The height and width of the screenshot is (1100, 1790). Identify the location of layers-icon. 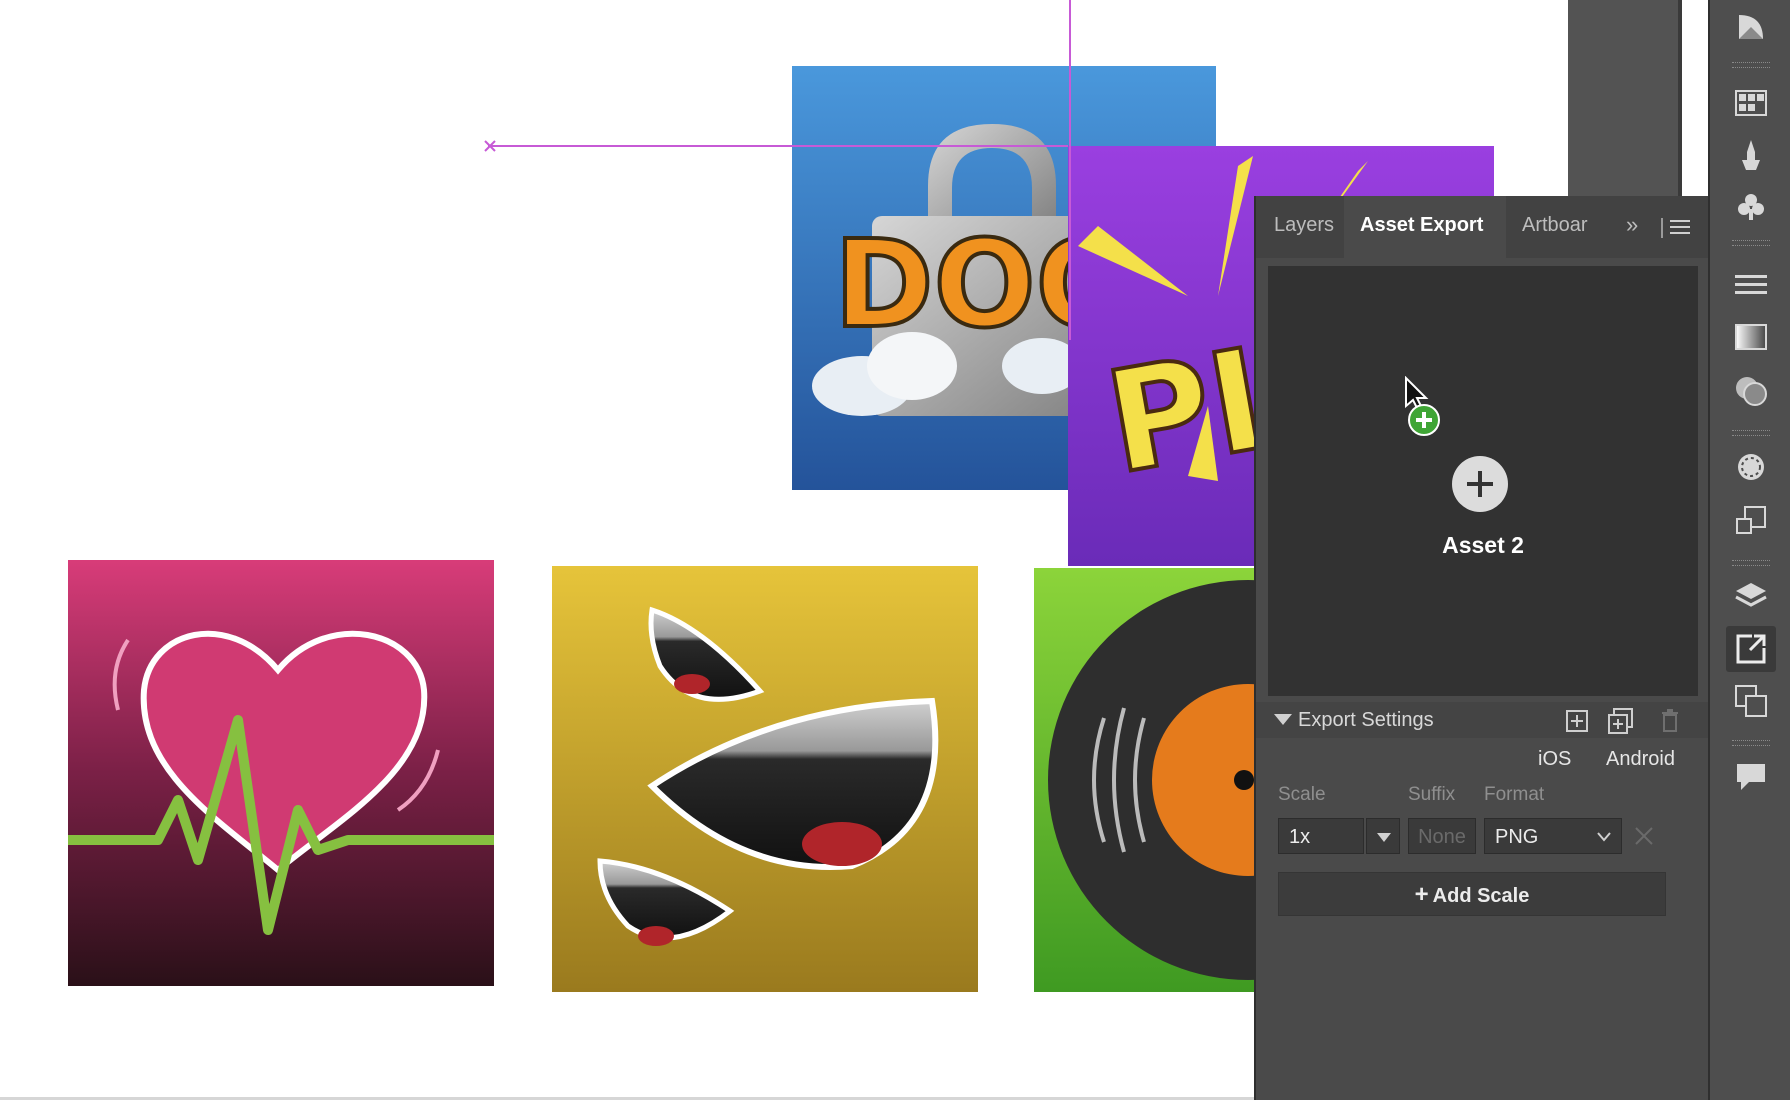
(1751, 597).